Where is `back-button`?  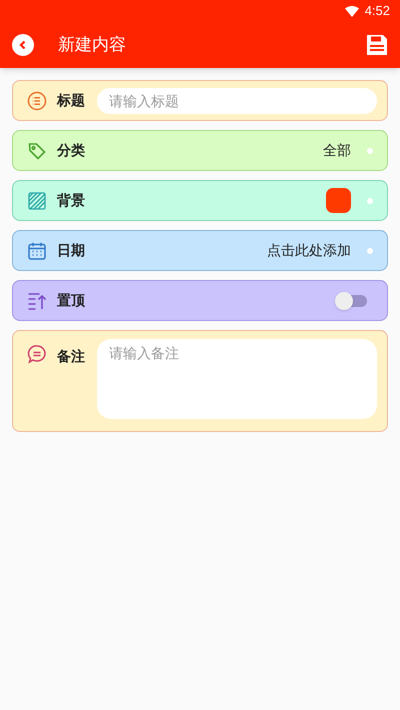
back-button is located at coordinates (23, 45).